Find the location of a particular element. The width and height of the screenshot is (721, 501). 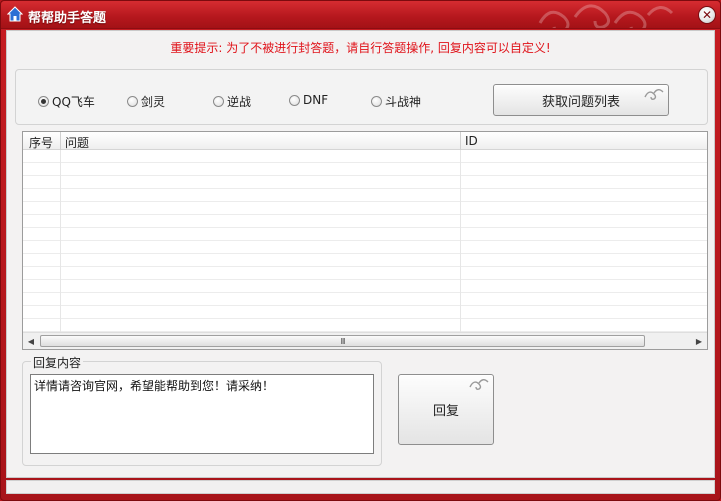

radio-label: 剑灵 is located at coordinates (153, 102).